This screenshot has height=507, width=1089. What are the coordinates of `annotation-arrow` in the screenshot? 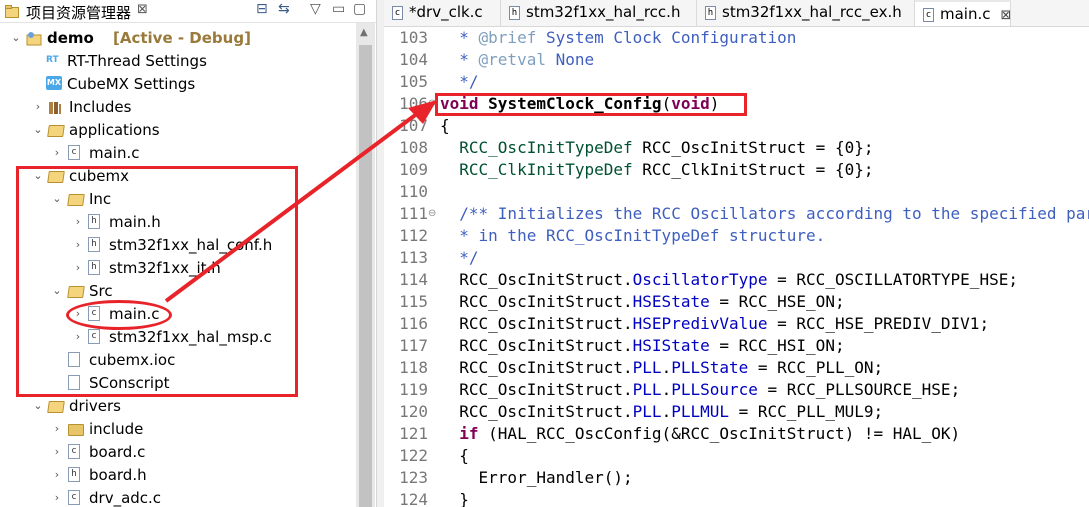 It's located at (300, 201).